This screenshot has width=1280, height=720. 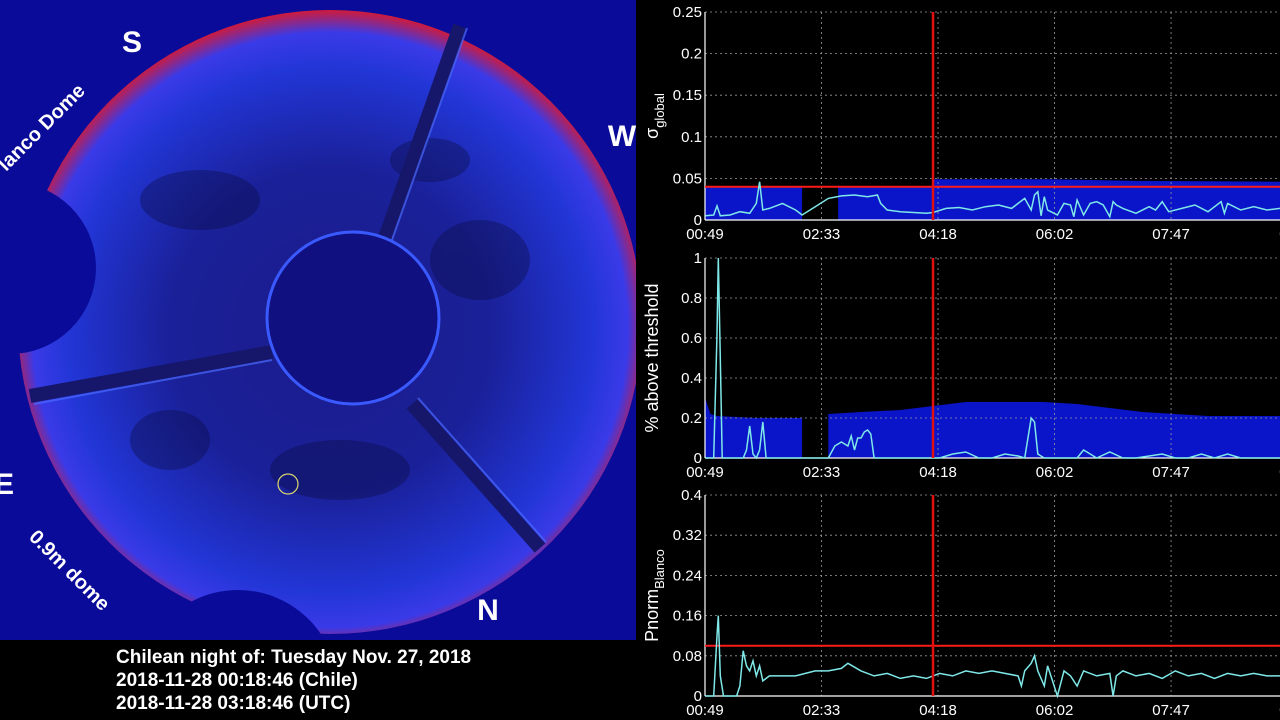 I want to click on pnorm-blanco-y-axis-label-subscript: Blanco, so click(x=659, y=569).